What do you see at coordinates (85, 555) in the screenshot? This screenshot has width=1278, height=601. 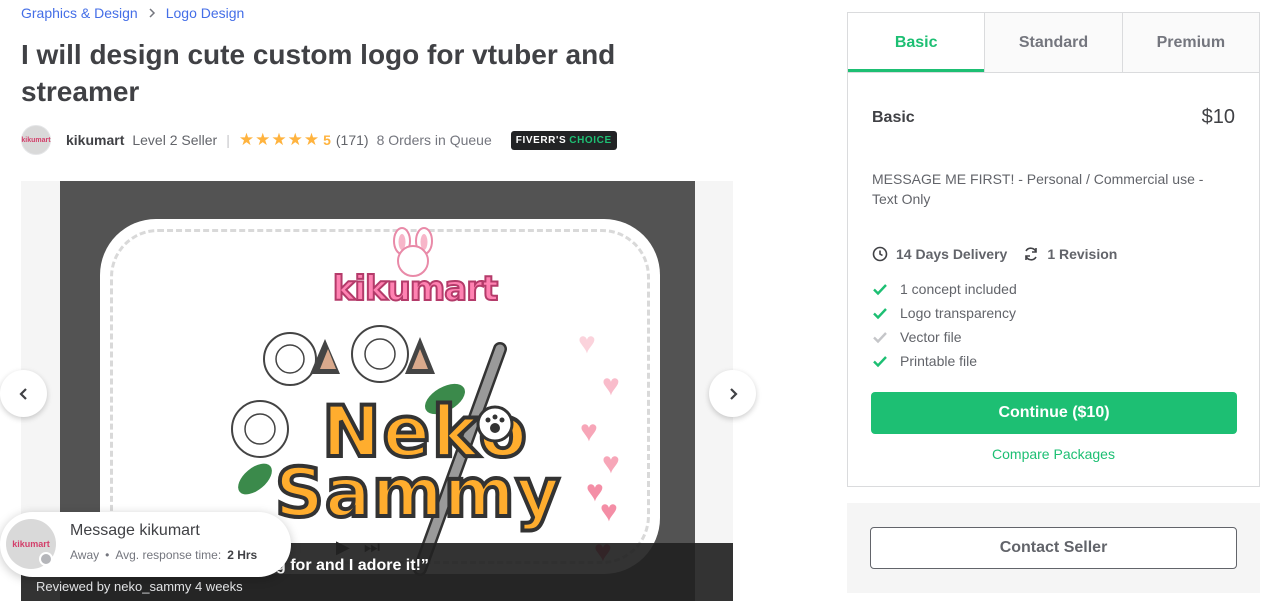 I see `seller-status: Away` at bounding box center [85, 555].